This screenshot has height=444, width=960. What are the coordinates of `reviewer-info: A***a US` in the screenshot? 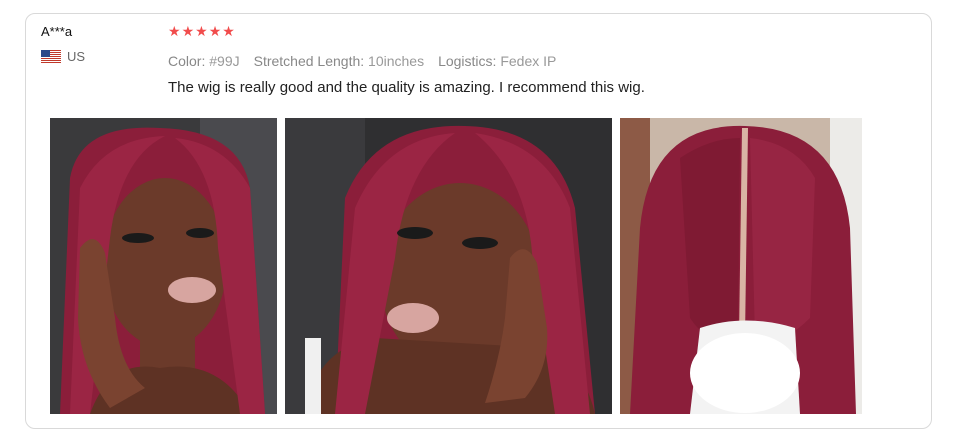 It's located at (101, 44).